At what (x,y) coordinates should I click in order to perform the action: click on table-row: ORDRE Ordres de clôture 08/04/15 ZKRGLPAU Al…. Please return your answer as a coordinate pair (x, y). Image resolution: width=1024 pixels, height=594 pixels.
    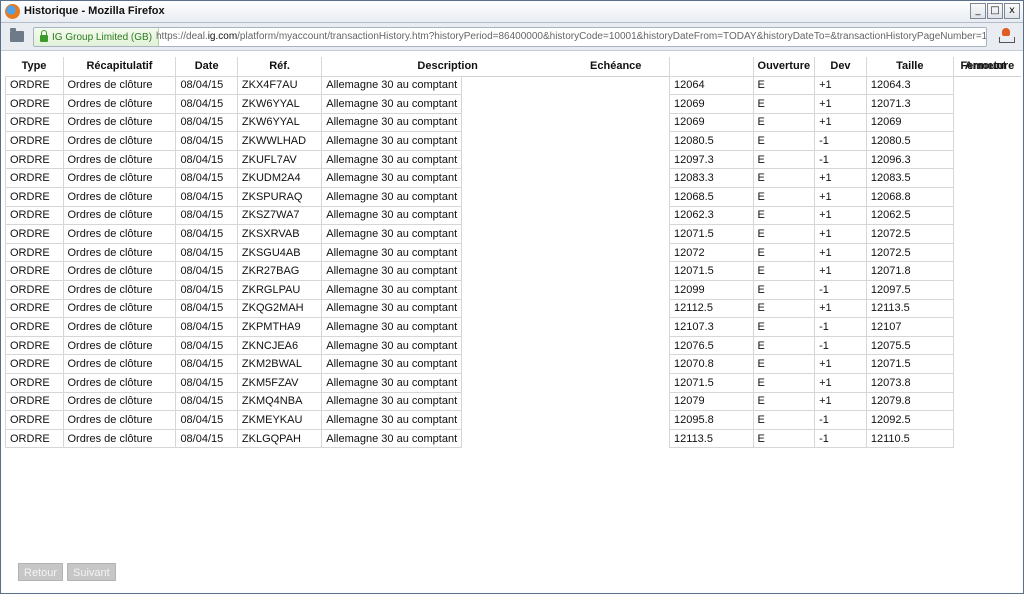
    Looking at the image, I should click on (513, 290).